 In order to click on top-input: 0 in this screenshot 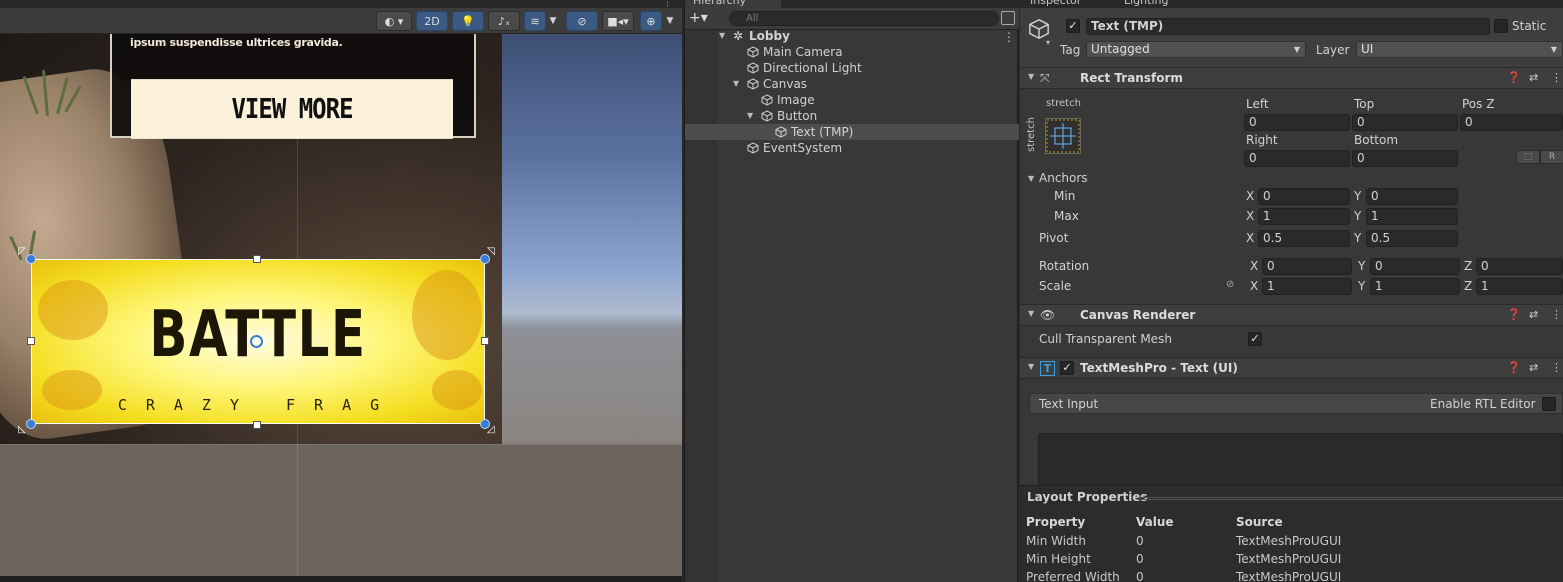, I will do `click(1405, 122)`.